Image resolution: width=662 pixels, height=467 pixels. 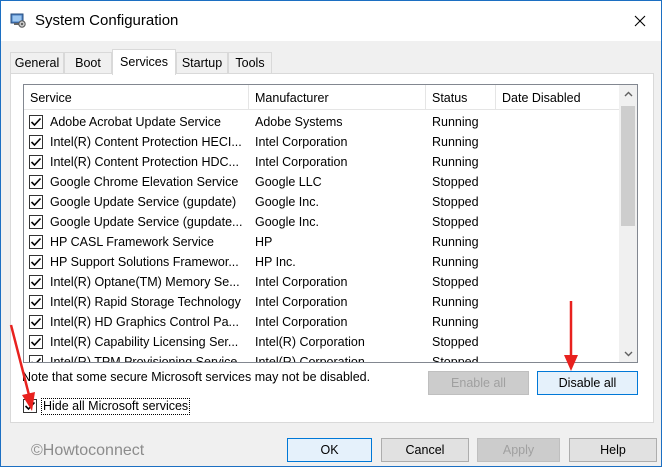 I want to click on button-label: Disable all, so click(x=587, y=383).